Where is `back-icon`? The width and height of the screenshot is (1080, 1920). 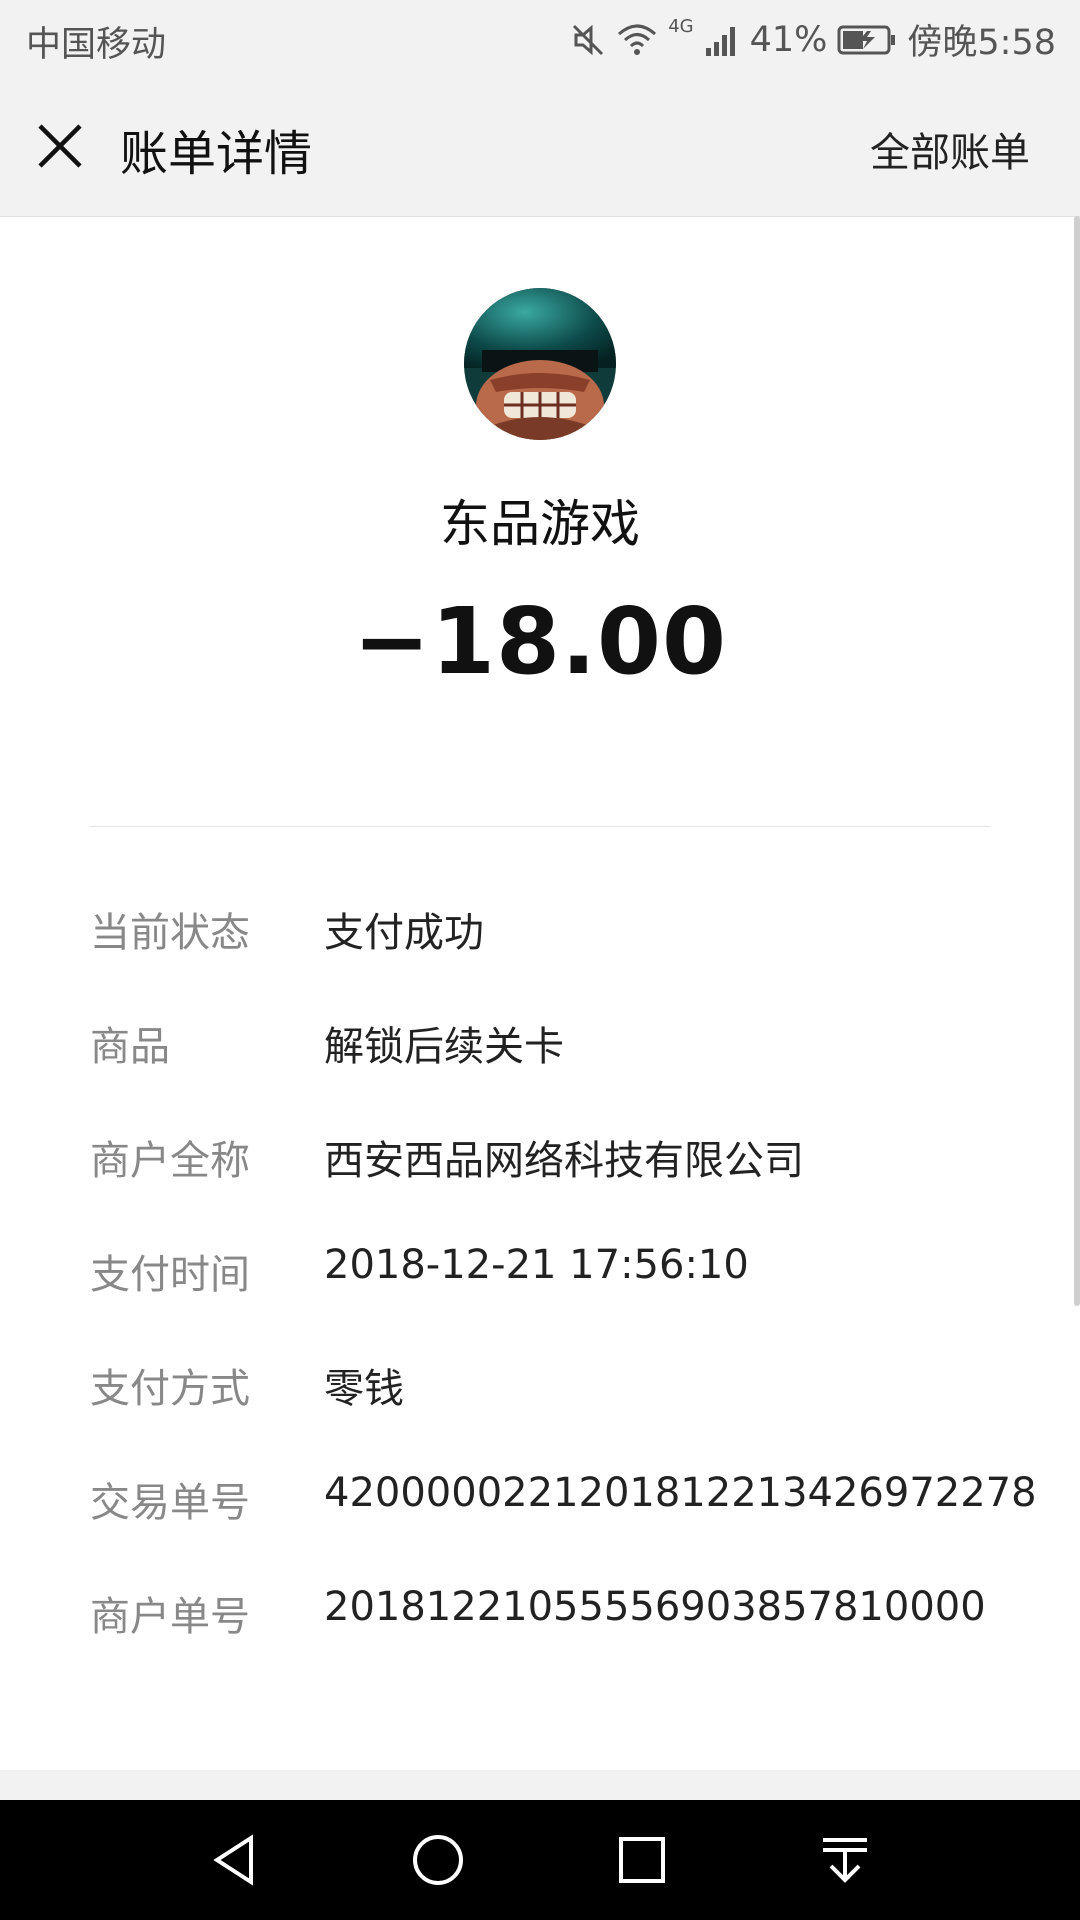
back-icon is located at coordinates (235, 1860).